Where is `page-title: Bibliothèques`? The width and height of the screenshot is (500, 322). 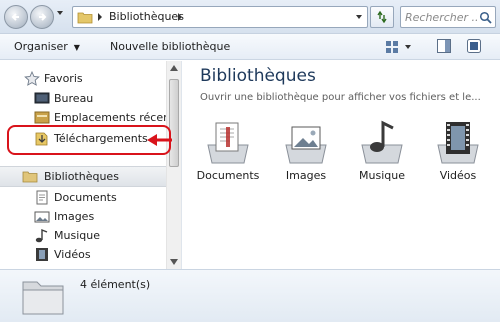 page-title: Bibliothèques is located at coordinates (258, 76).